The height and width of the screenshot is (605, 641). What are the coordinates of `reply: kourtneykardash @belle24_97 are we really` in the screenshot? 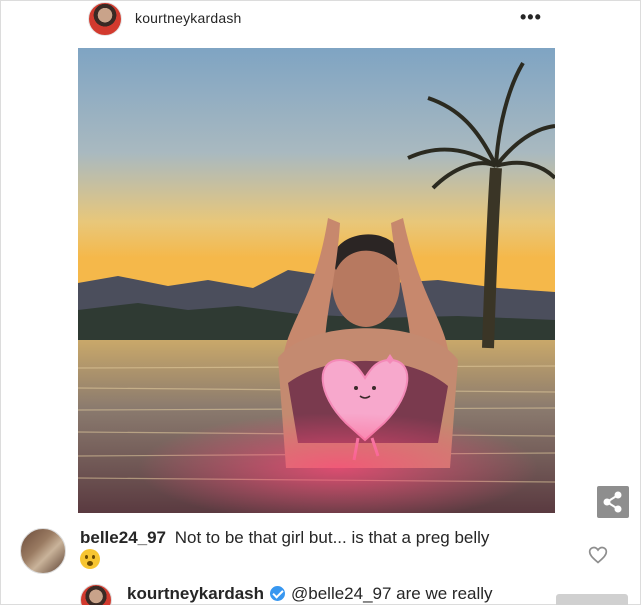 It's located at (367, 594).